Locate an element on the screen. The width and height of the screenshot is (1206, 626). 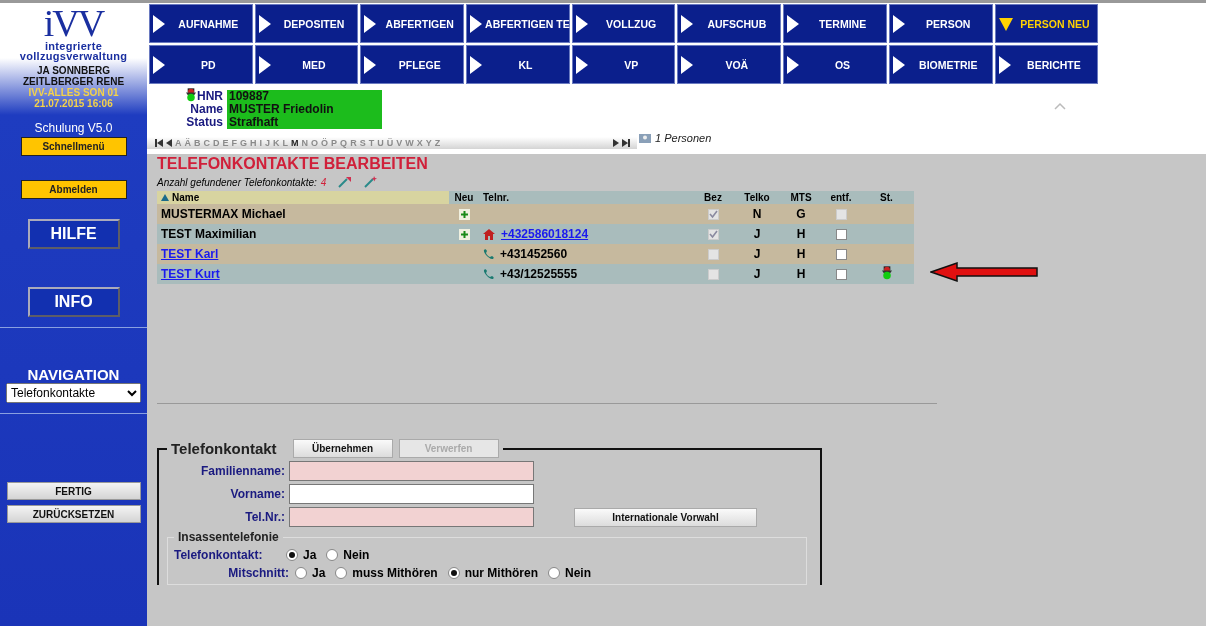
person-count: 1 Personen is located at coordinates (683, 138).